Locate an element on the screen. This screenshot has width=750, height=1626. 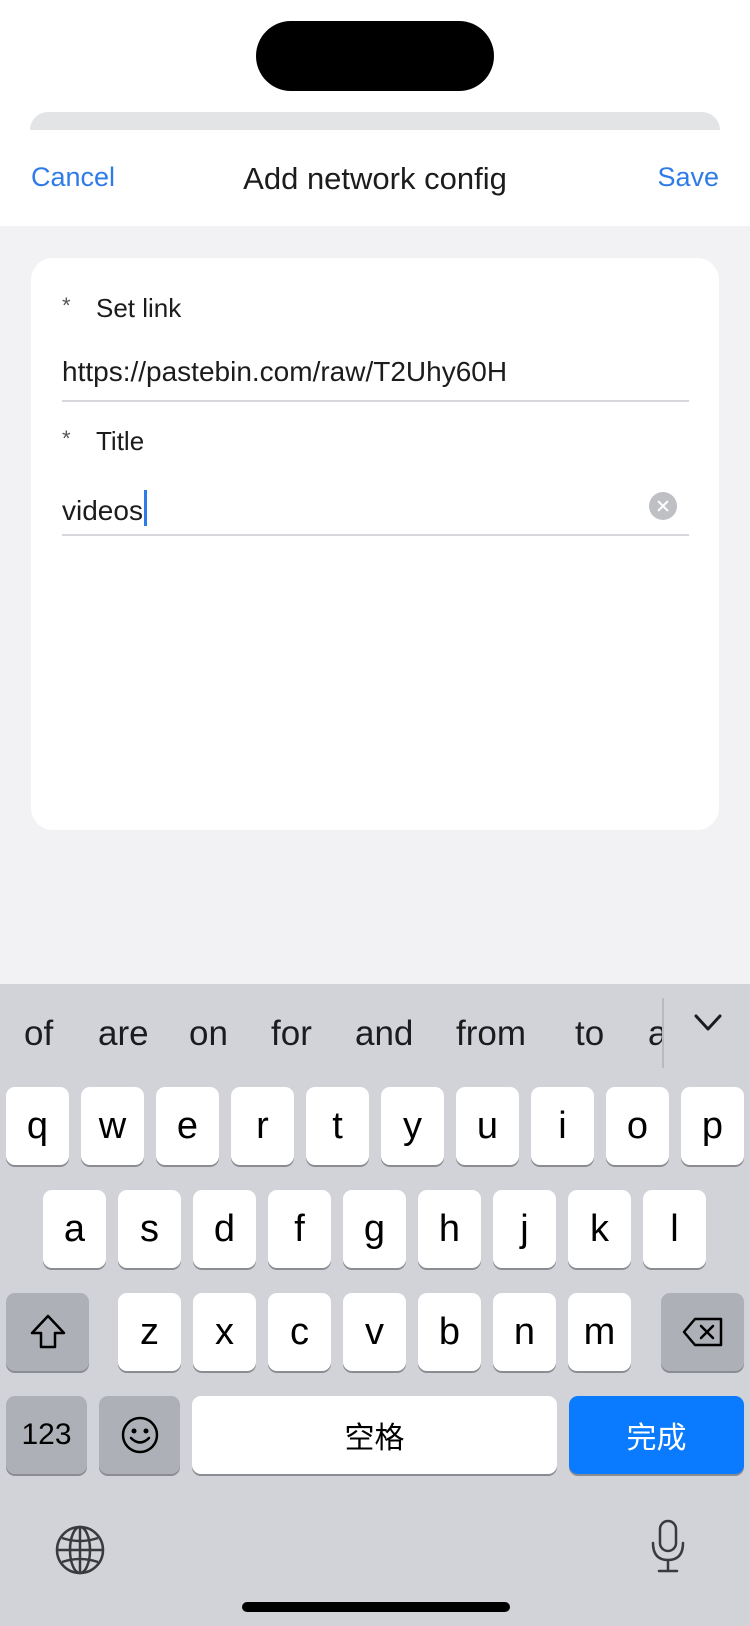
space-key: 空格 is located at coordinates (374, 1435).